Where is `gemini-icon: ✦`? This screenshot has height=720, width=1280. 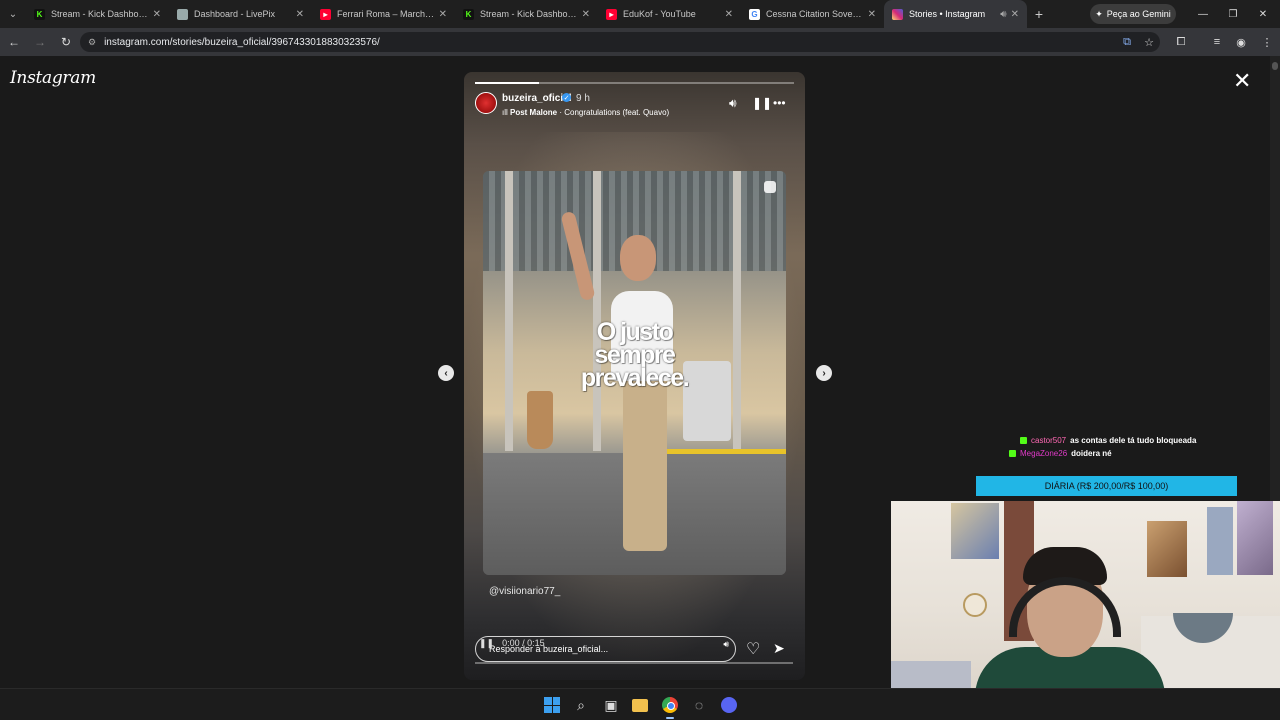
gemini-icon: ✦ is located at coordinates (1099, 13).